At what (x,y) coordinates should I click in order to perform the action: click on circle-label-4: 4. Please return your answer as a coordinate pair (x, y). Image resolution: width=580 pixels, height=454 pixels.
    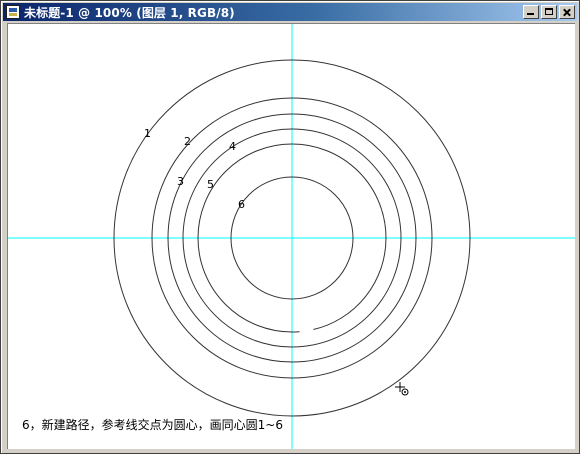
    Looking at the image, I should click on (232, 146).